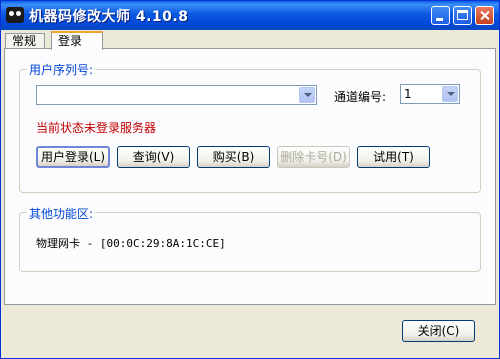  What do you see at coordinates (176, 95) in the screenshot?
I see `serial-combobox` at bounding box center [176, 95].